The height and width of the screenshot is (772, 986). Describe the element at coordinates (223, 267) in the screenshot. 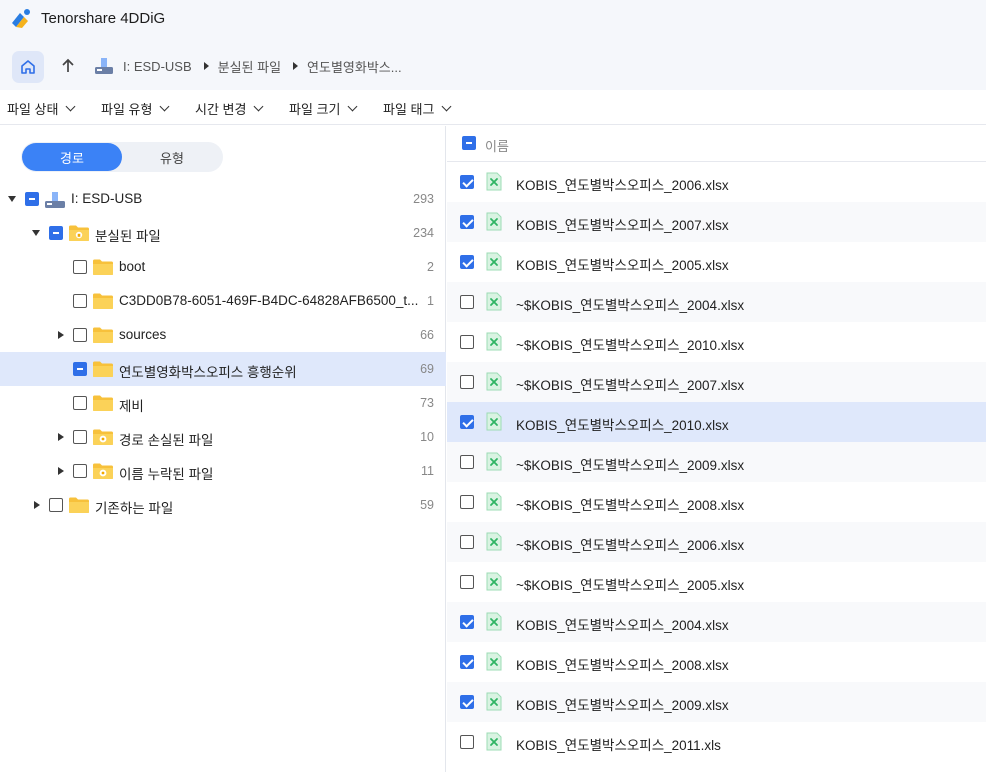

I see `tree-item: boot 2` at that location.